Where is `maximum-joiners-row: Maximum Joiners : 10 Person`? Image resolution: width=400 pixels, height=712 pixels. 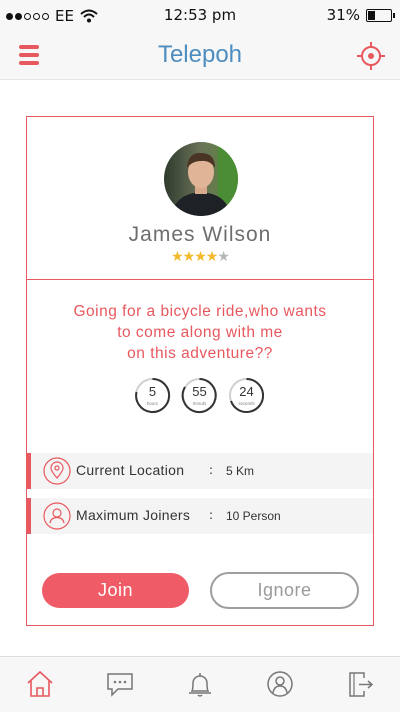 maximum-joiners-row: Maximum Joiners : 10 Person is located at coordinates (200, 516).